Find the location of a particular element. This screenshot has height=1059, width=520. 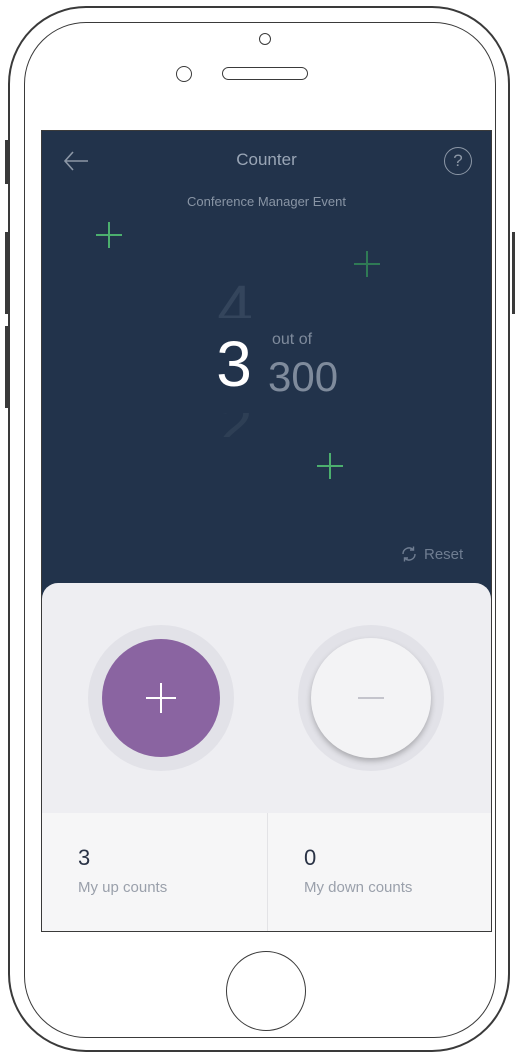

silent-switch is located at coordinates (6, 162).